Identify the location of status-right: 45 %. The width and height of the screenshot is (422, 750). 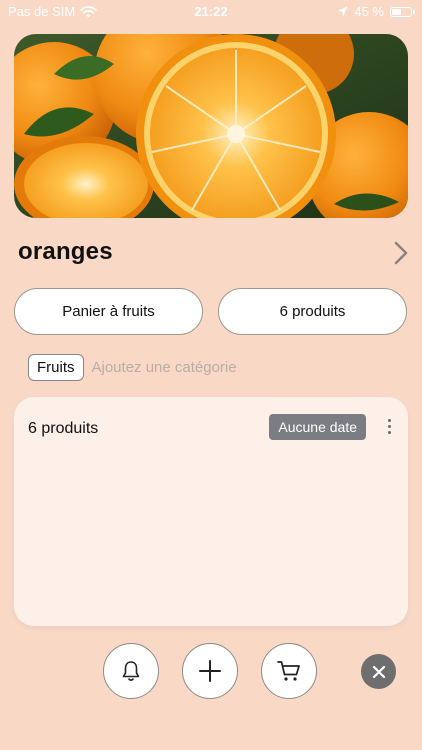
(376, 11).